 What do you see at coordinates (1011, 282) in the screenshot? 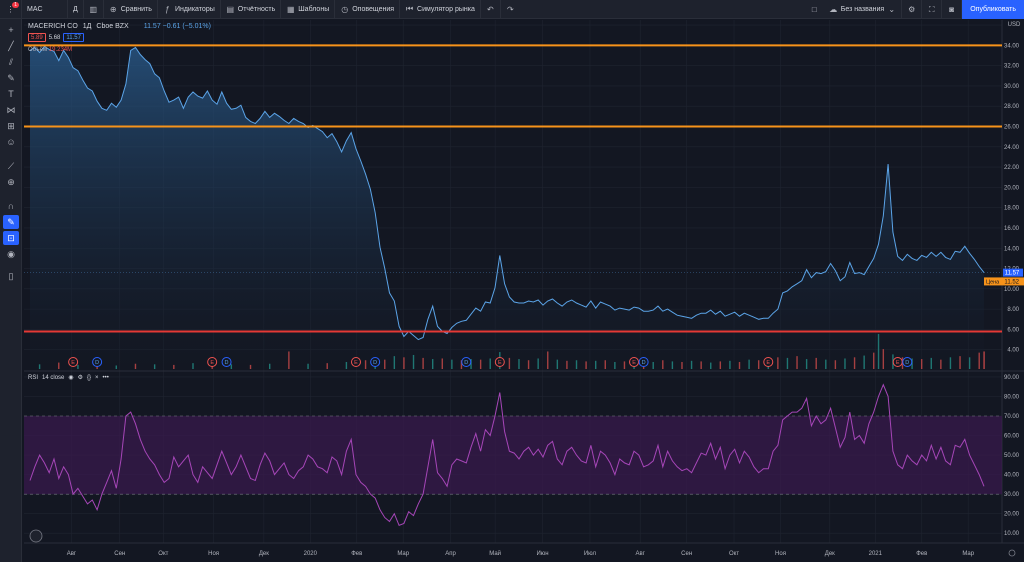
I see `prev-close-label: 11.52` at bounding box center [1011, 282].